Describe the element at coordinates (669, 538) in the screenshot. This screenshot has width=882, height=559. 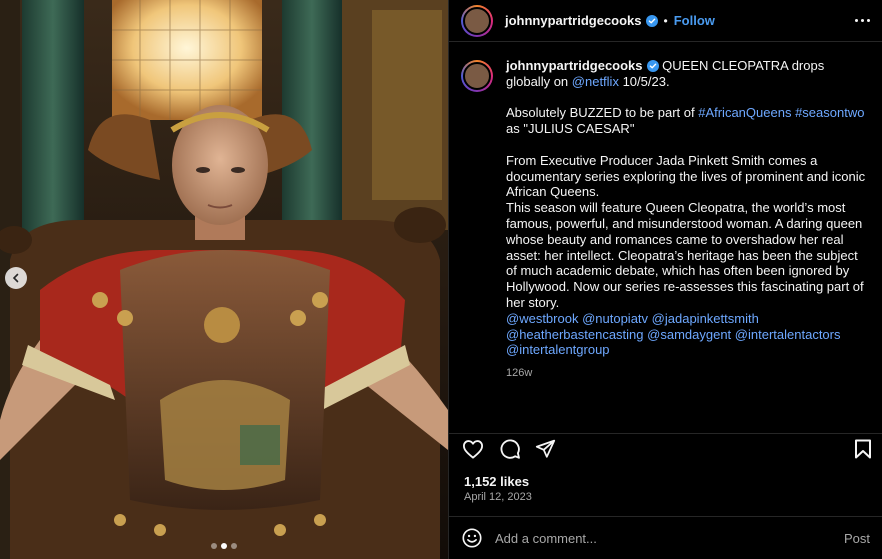
I see `comment-input` at that location.